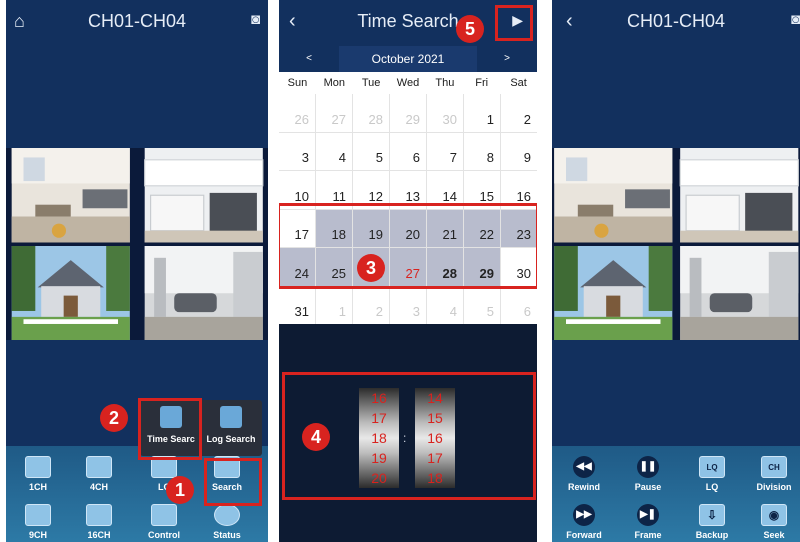  Describe the element at coordinates (227, 515) in the screenshot. I see `status-icon` at that location.